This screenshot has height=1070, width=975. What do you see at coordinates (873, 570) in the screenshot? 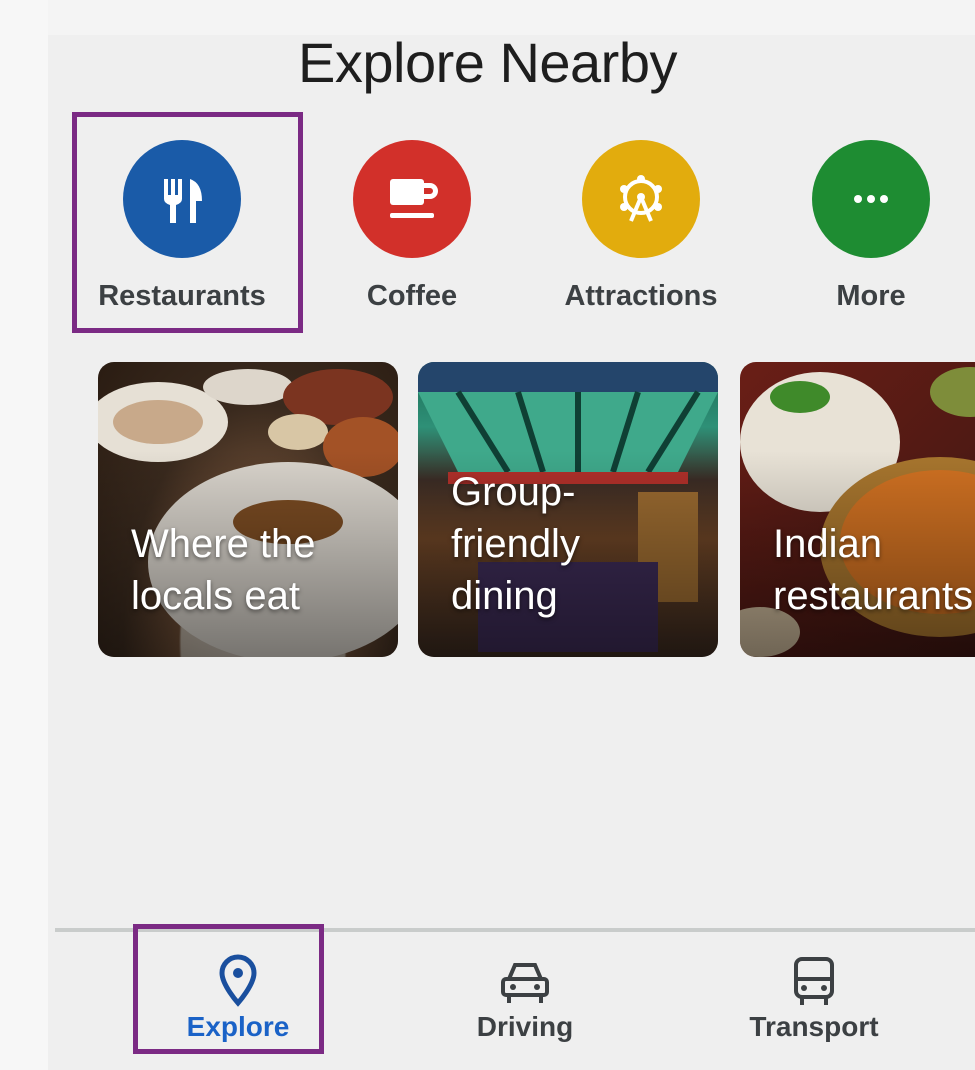
I see `card-title: Indian restaurants` at bounding box center [873, 570].